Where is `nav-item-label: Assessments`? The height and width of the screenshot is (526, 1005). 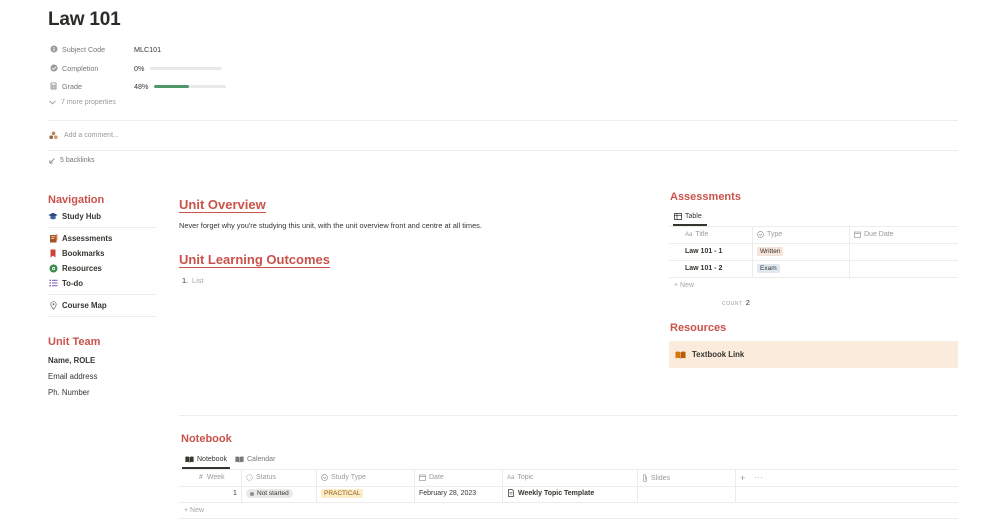 nav-item-label: Assessments is located at coordinates (87, 238).